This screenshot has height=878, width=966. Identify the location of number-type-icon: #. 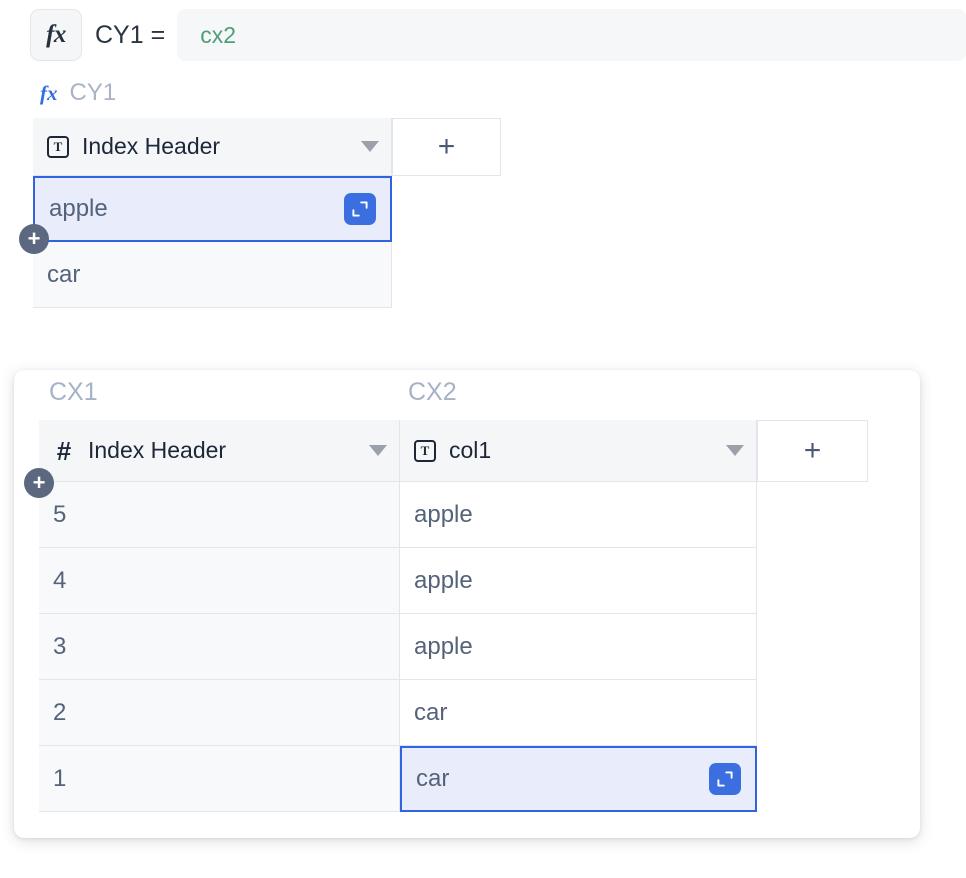
(64, 450).